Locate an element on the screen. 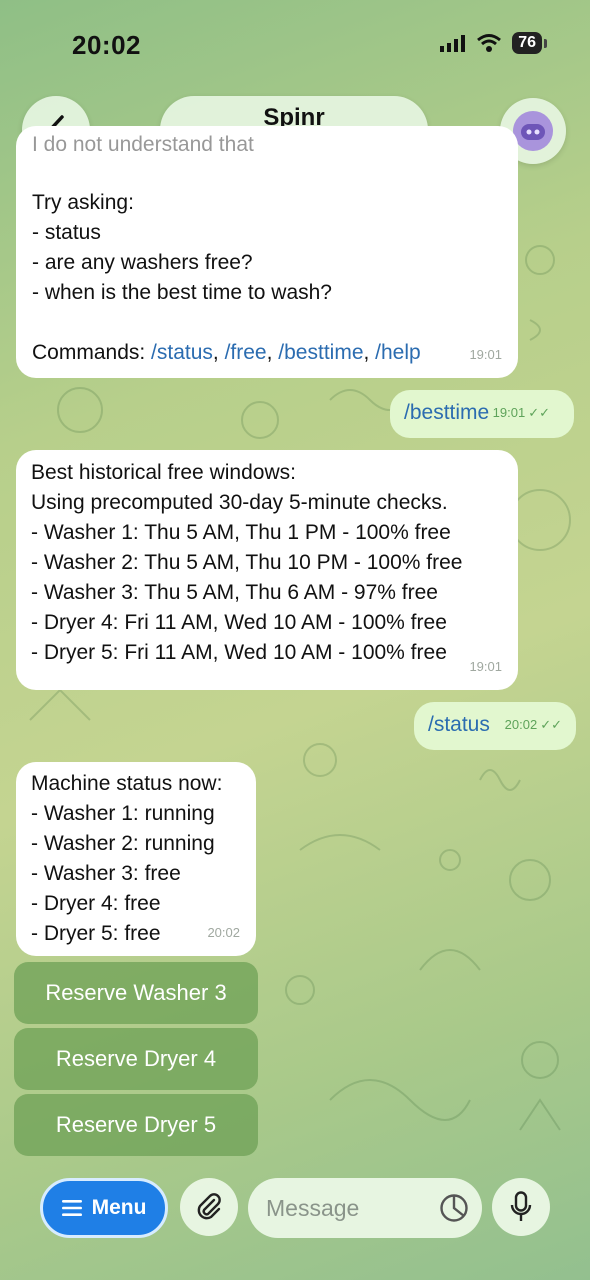 This screenshot has width=590, height=1280. reserve-dryer-4-button: Reserve Dryer 4 is located at coordinates (136, 1059).